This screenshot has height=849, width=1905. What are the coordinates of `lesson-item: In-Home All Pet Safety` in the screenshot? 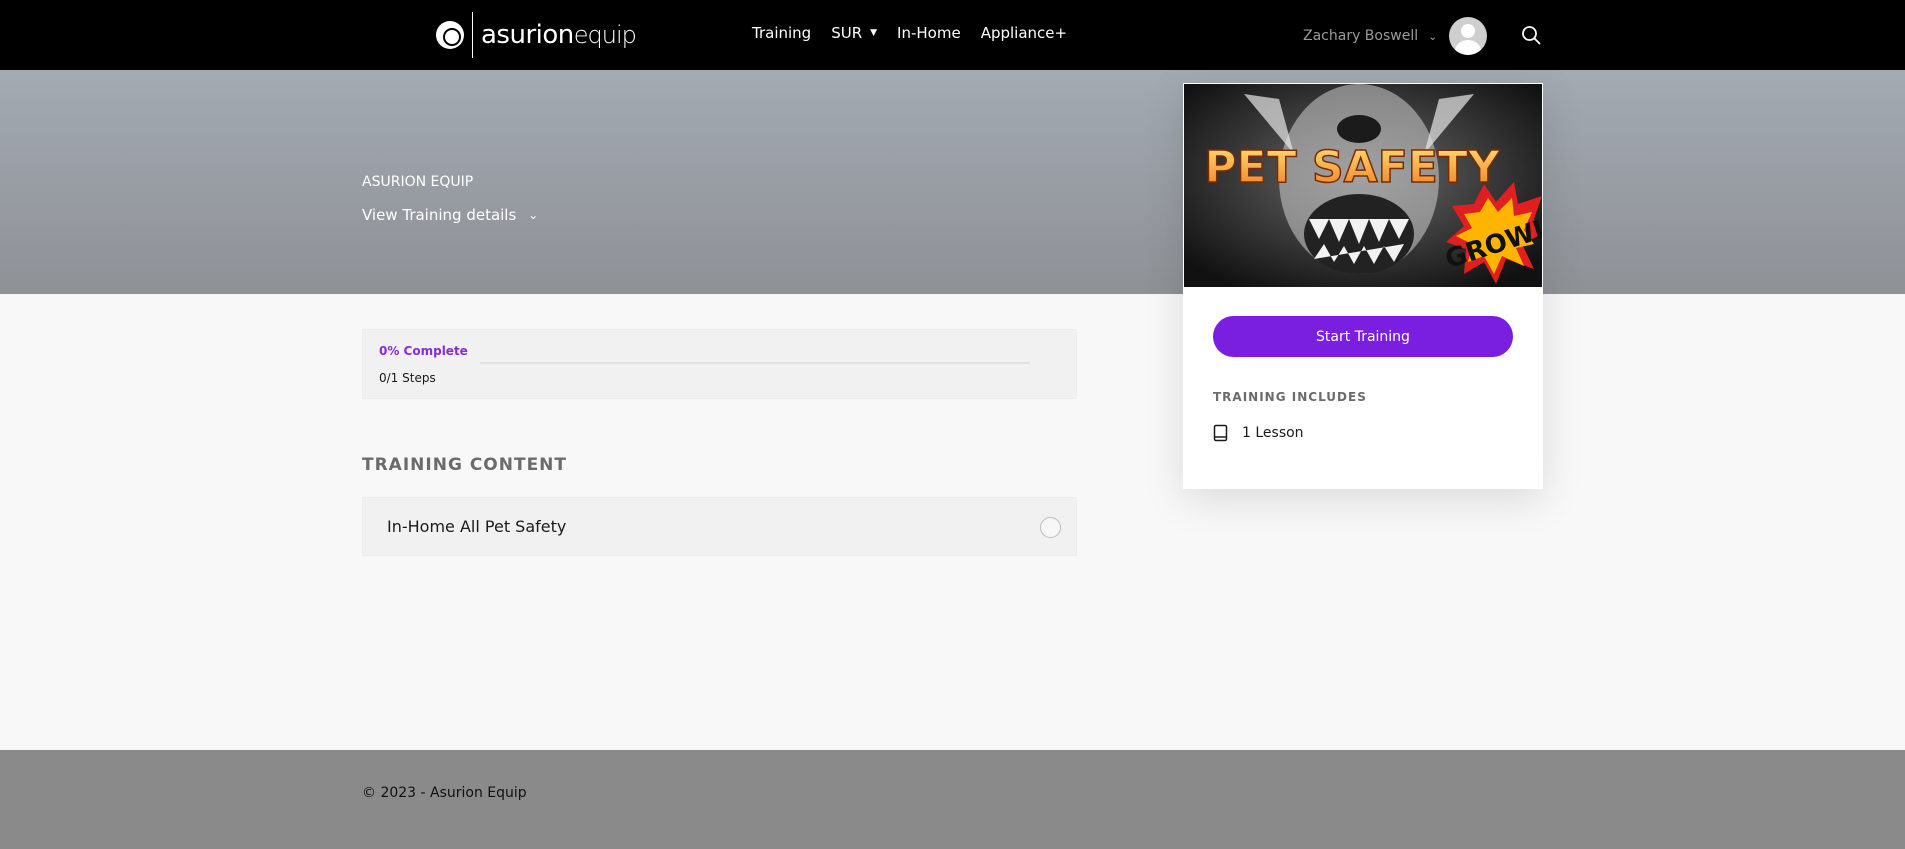 It's located at (719, 526).